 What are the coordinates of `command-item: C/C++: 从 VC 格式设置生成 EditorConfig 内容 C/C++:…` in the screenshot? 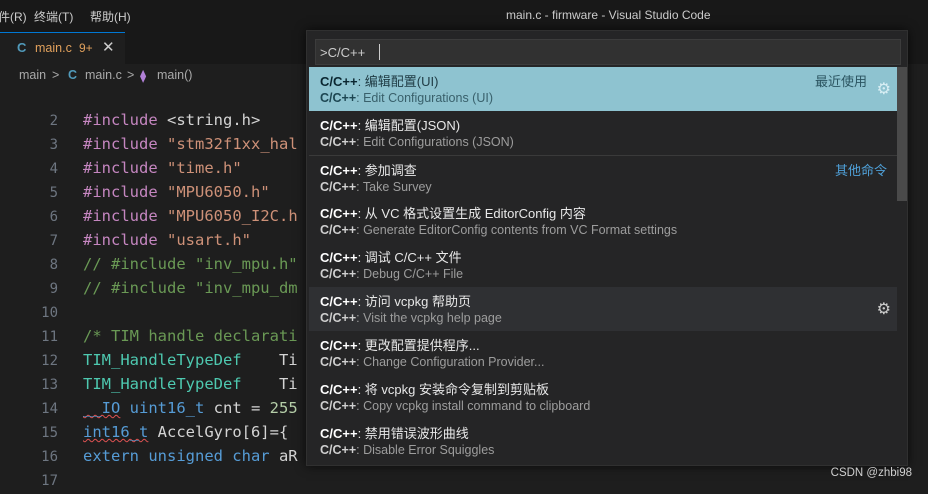 It's located at (603, 221).